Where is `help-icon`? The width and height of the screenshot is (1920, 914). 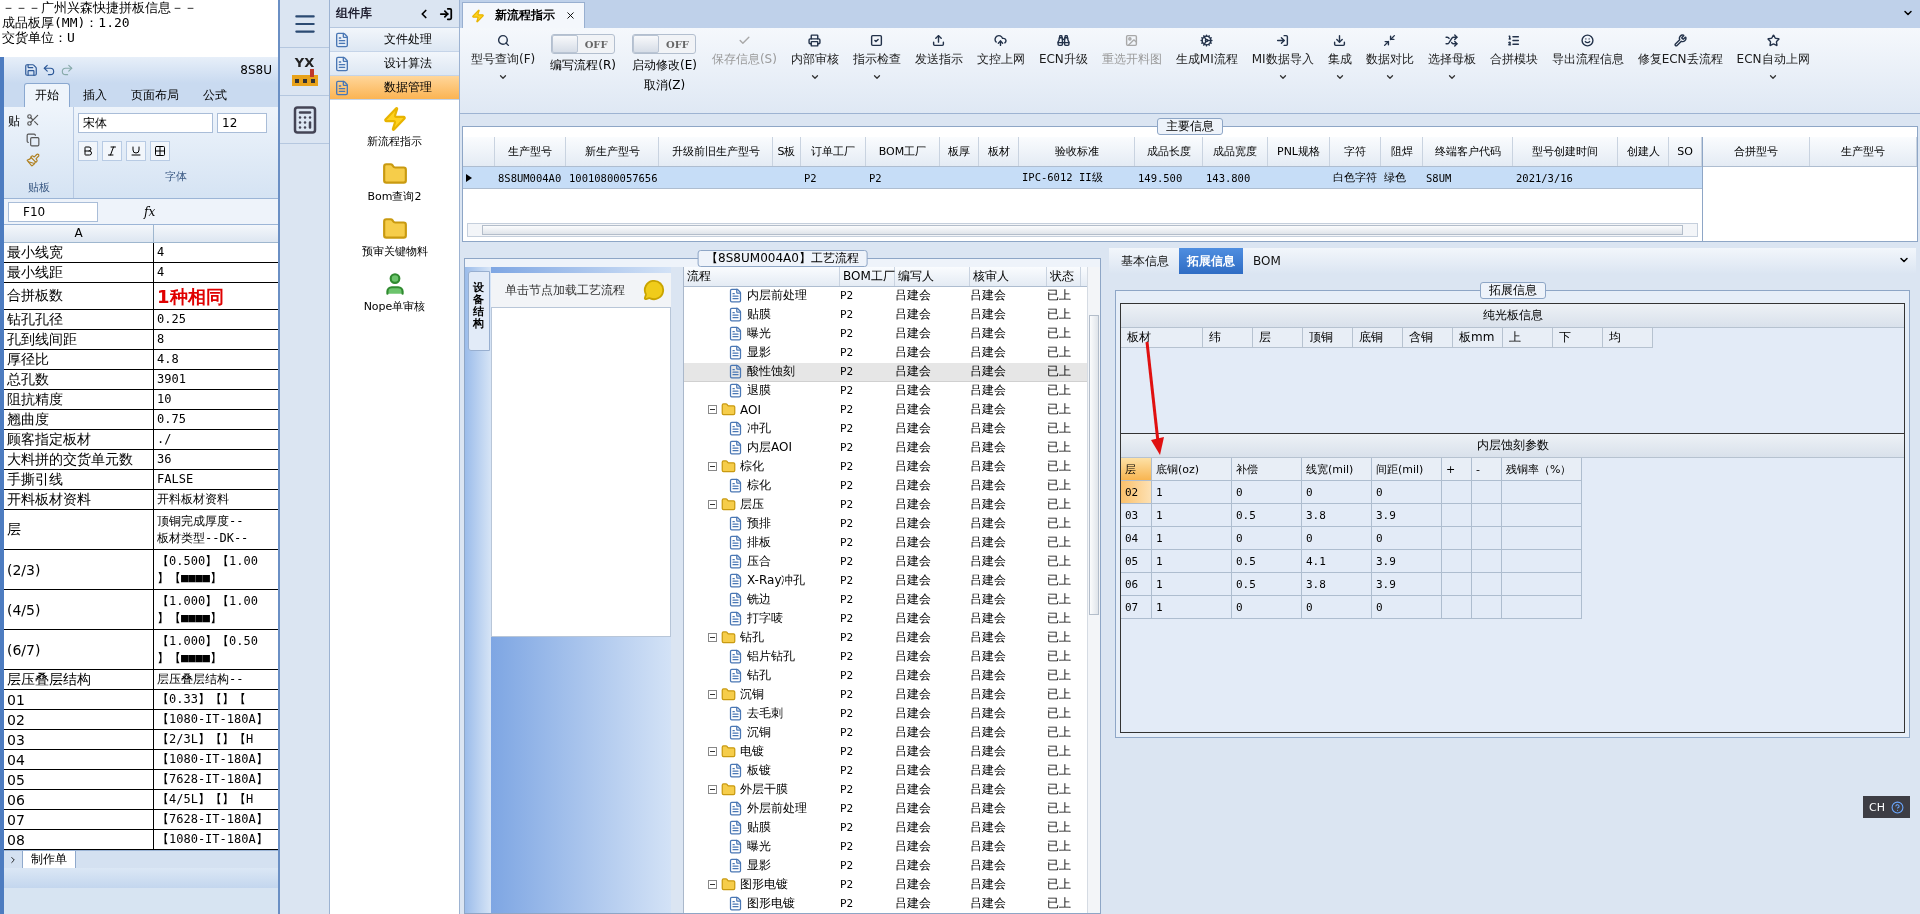
help-icon is located at coordinates (1897, 807).